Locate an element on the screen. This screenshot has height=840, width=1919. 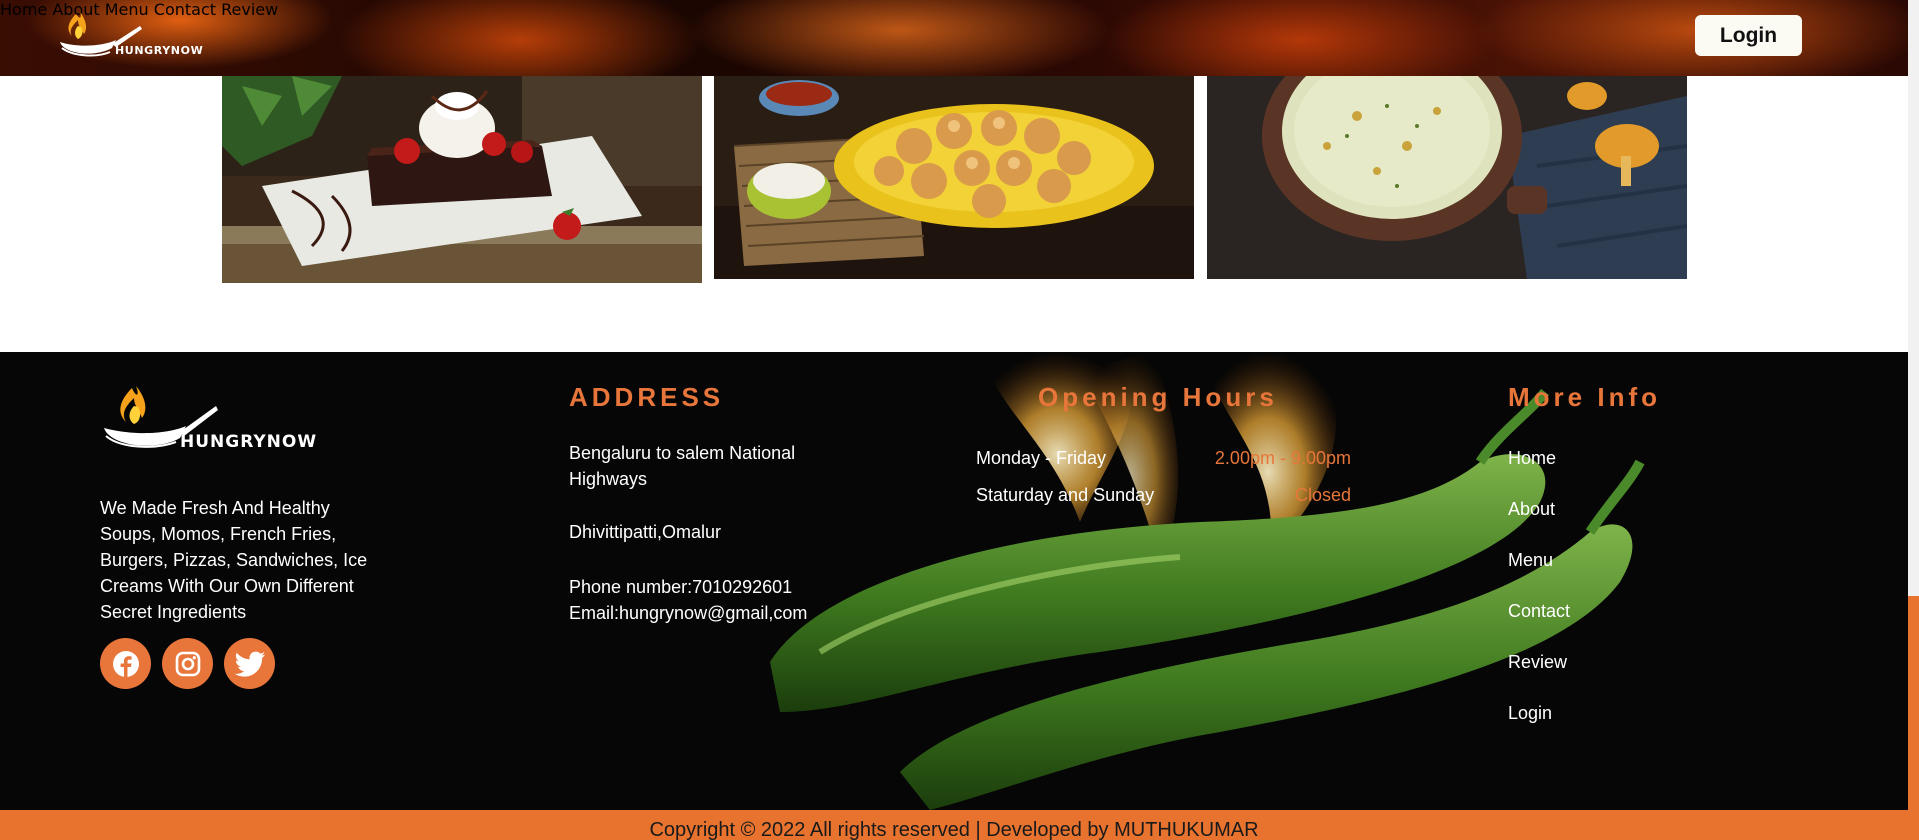
instagram-icon is located at coordinates (187, 663).